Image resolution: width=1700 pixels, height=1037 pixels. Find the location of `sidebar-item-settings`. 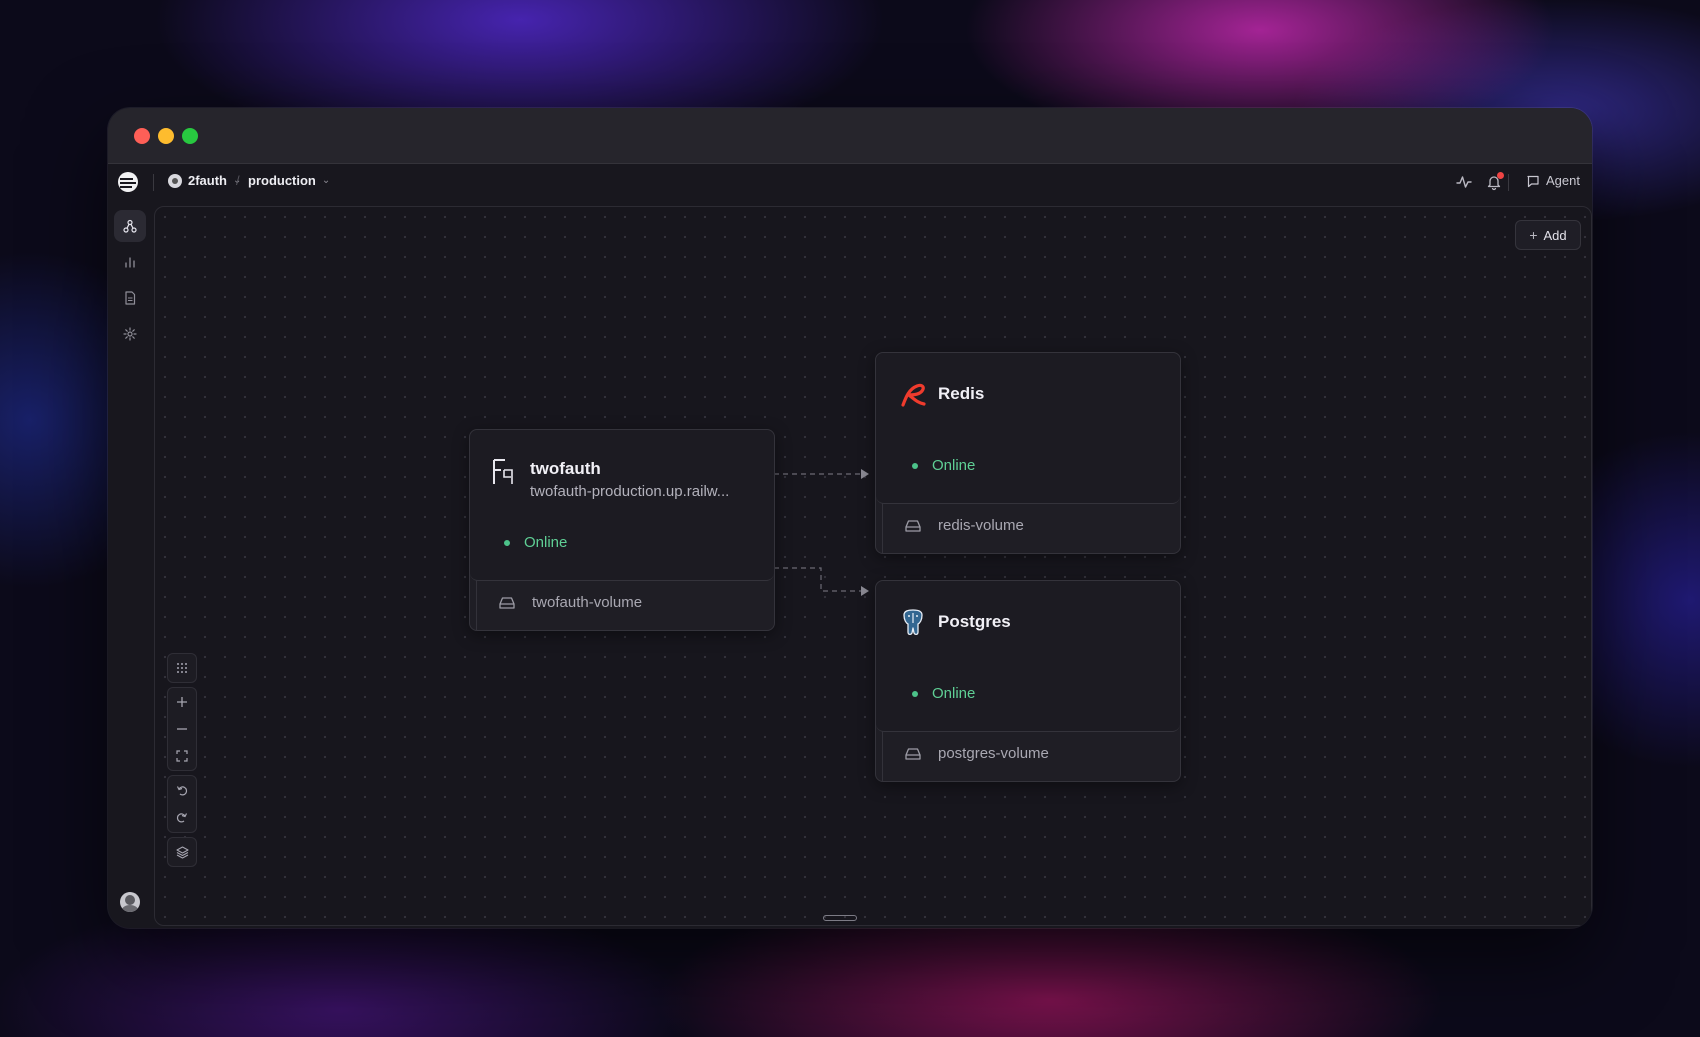

sidebar-item-settings is located at coordinates (130, 334).